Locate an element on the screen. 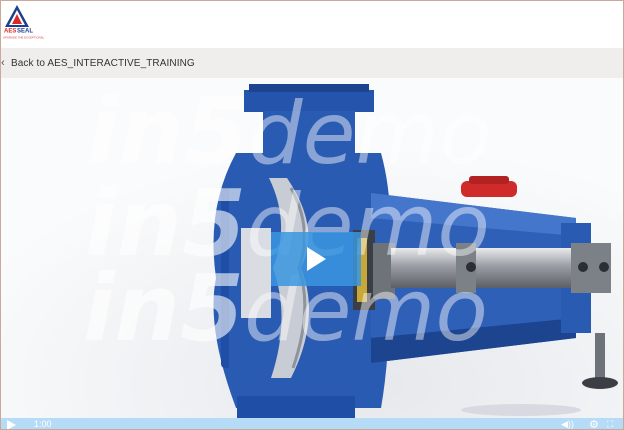 The image size is (624, 430). svg-text: SEAL is located at coordinates (25, 31).